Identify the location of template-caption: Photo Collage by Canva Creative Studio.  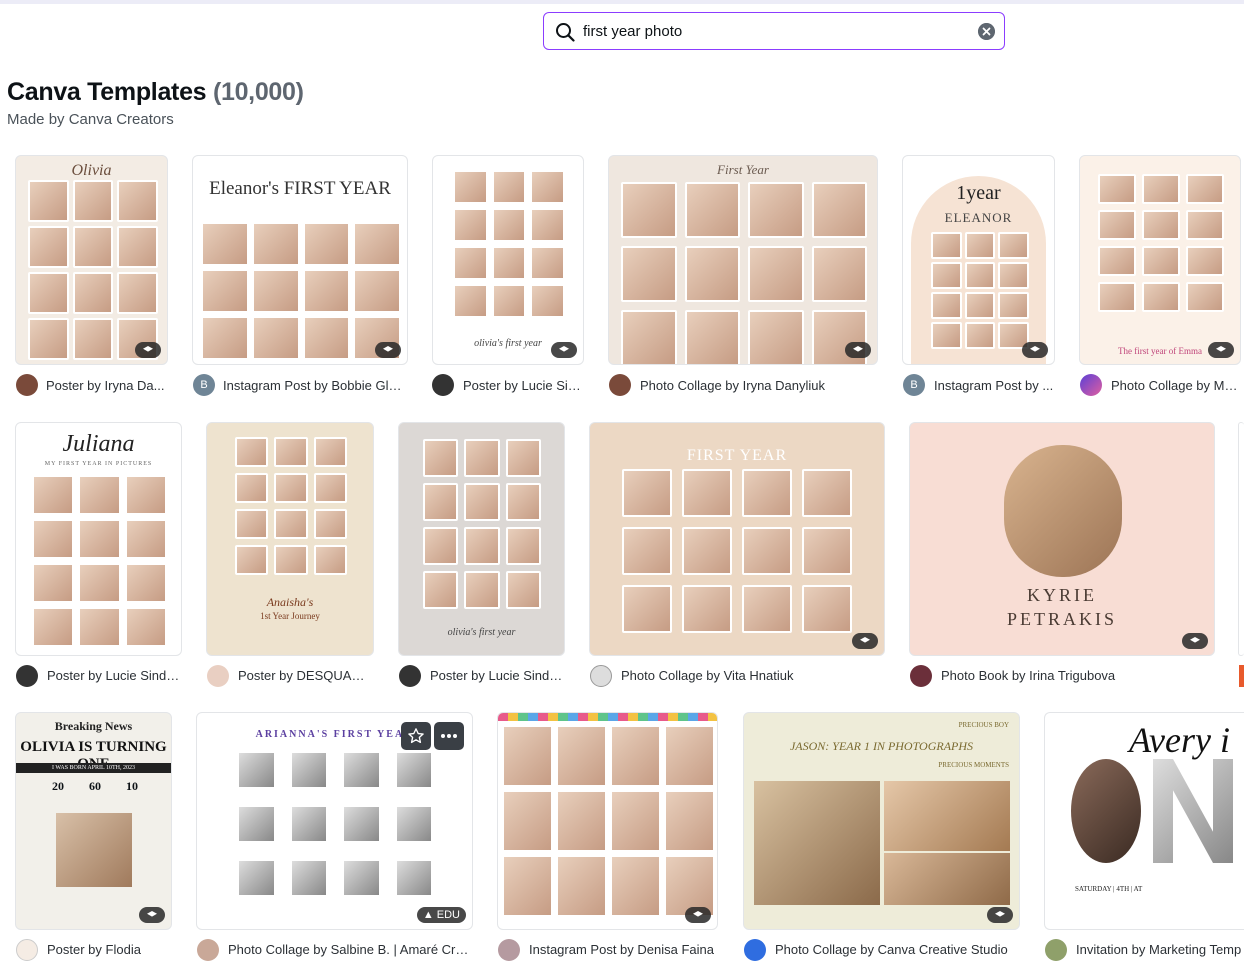
(891, 949).